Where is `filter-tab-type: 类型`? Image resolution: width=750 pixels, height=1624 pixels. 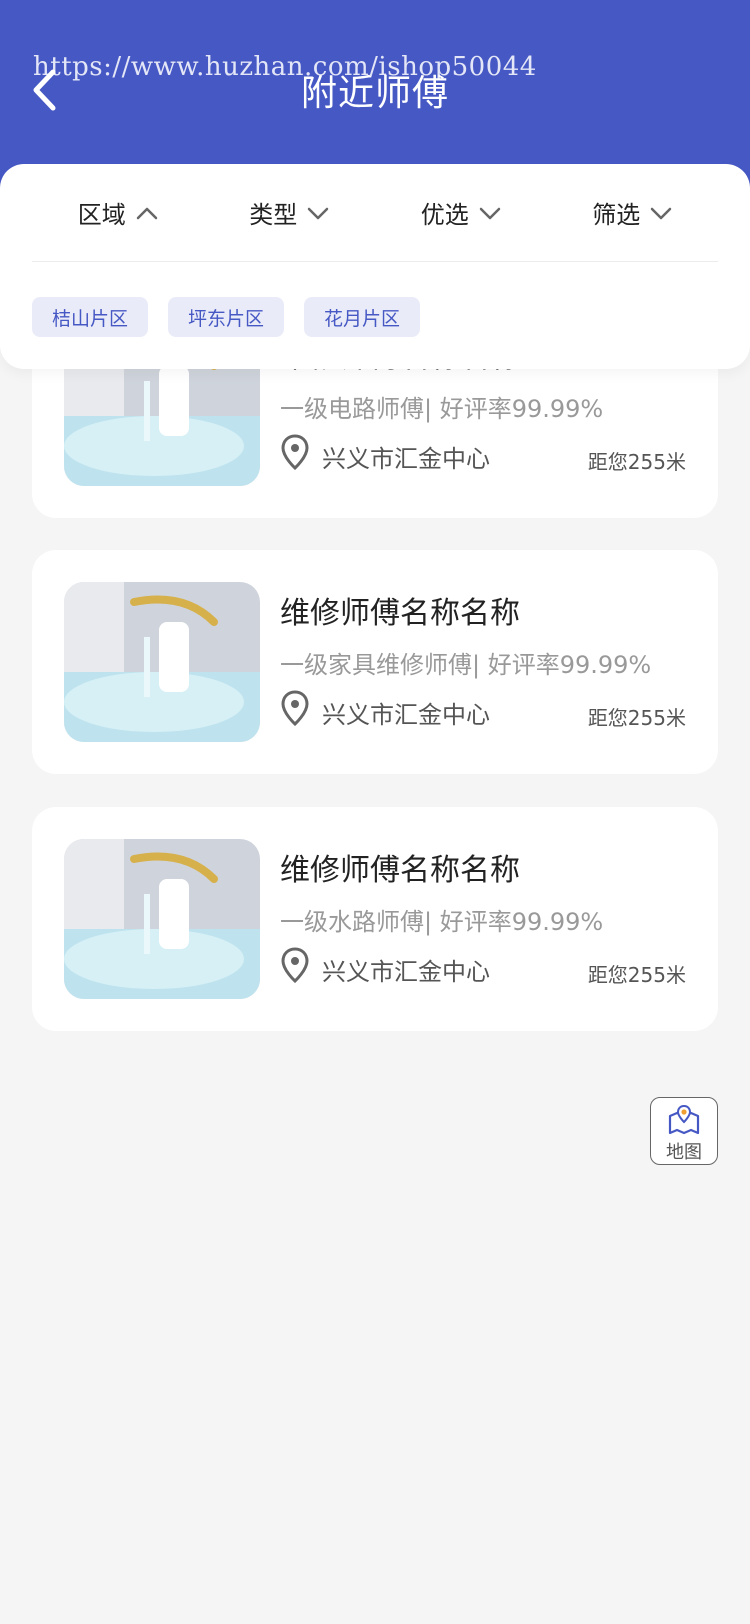
filter-tab-type: 类型 is located at coordinates (290, 212).